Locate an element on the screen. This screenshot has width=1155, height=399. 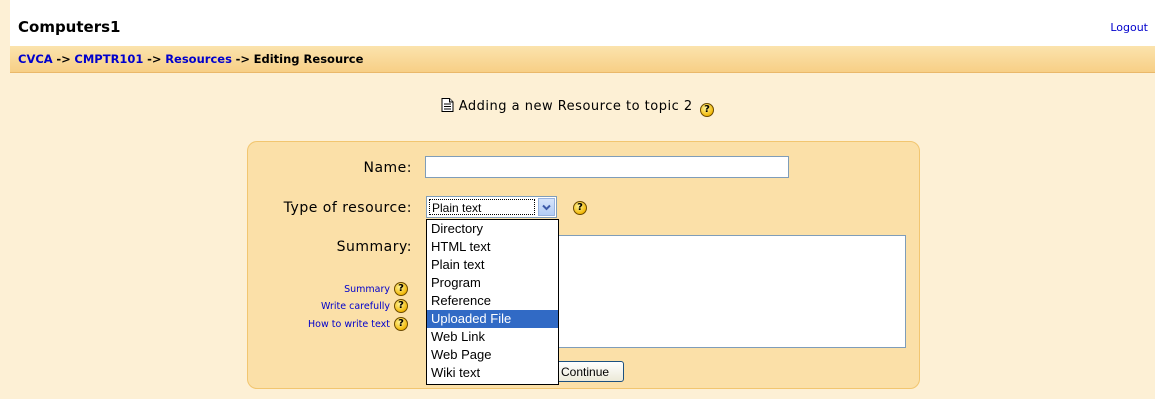
summary-label: Summary: is located at coordinates (374, 247).